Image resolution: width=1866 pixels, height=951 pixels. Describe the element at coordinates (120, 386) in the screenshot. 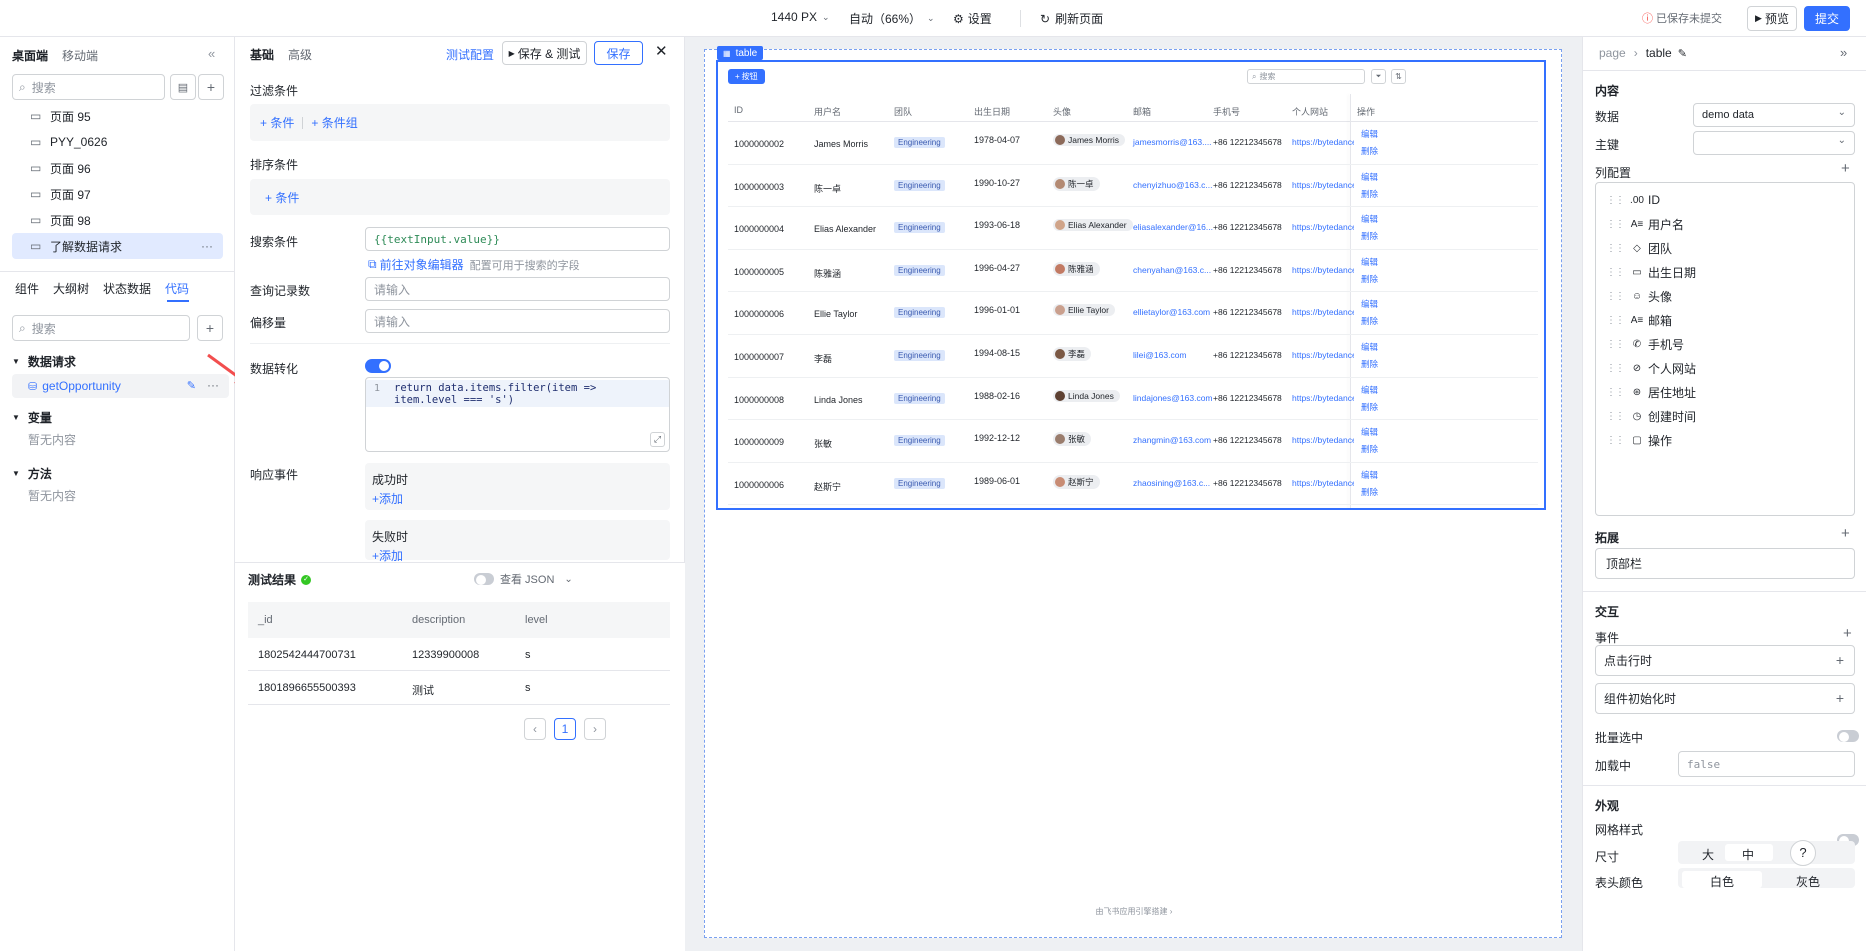

I see `request-item: ⛁ getOpportunity ✎ ···` at that location.